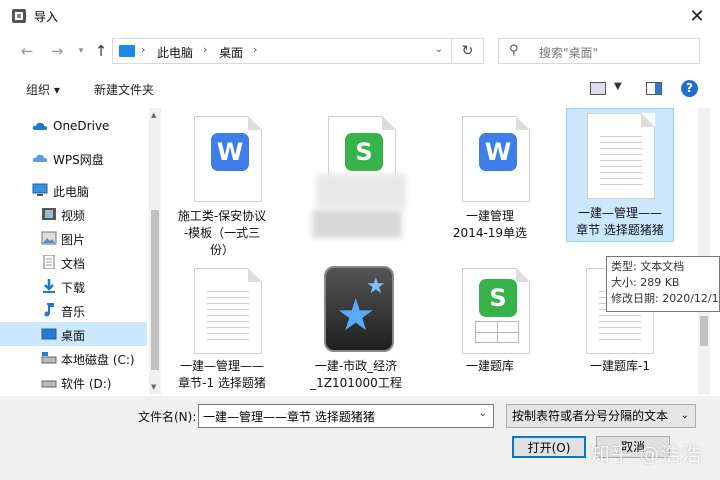 Image resolution: width=720 pixels, height=480 pixels. Describe the element at coordinates (646, 454) in the screenshot. I see `watermark: 知乎 @浩浩` at that location.